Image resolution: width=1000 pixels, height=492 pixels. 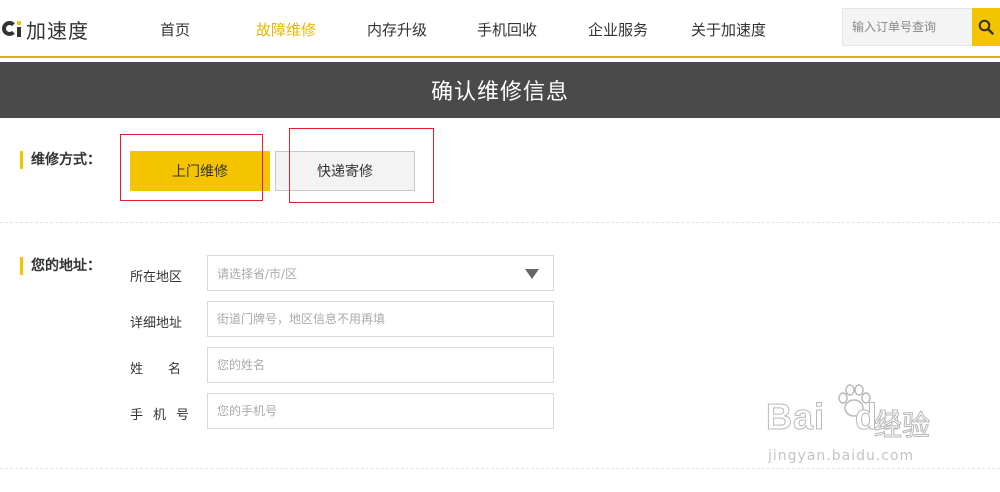 What do you see at coordinates (728, 29) in the screenshot?
I see `nav-item-about: 关于加速度` at bounding box center [728, 29].